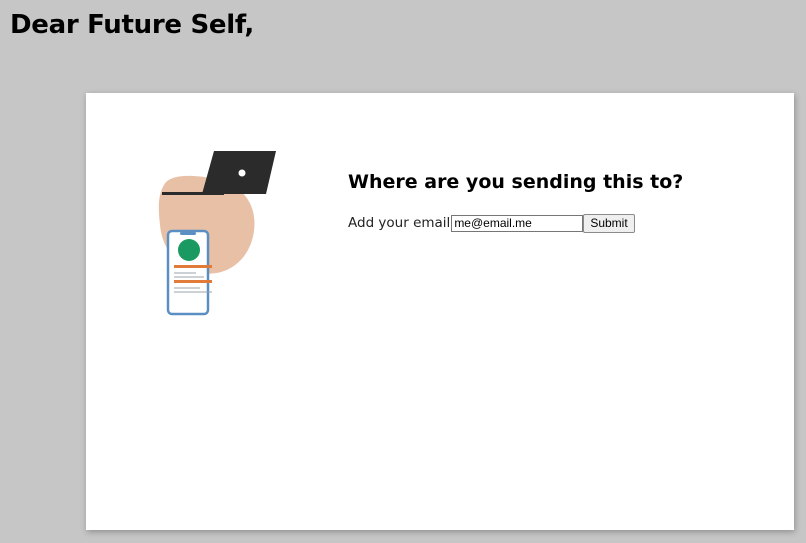 The height and width of the screenshot is (543, 806). Describe the element at coordinates (517, 223) in the screenshot. I see `email-input` at that location.